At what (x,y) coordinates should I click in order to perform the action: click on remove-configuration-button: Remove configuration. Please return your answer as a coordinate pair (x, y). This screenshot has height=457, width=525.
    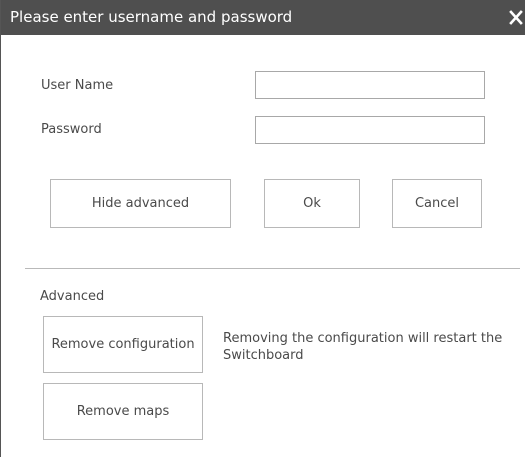
    Looking at the image, I should click on (123, 344).